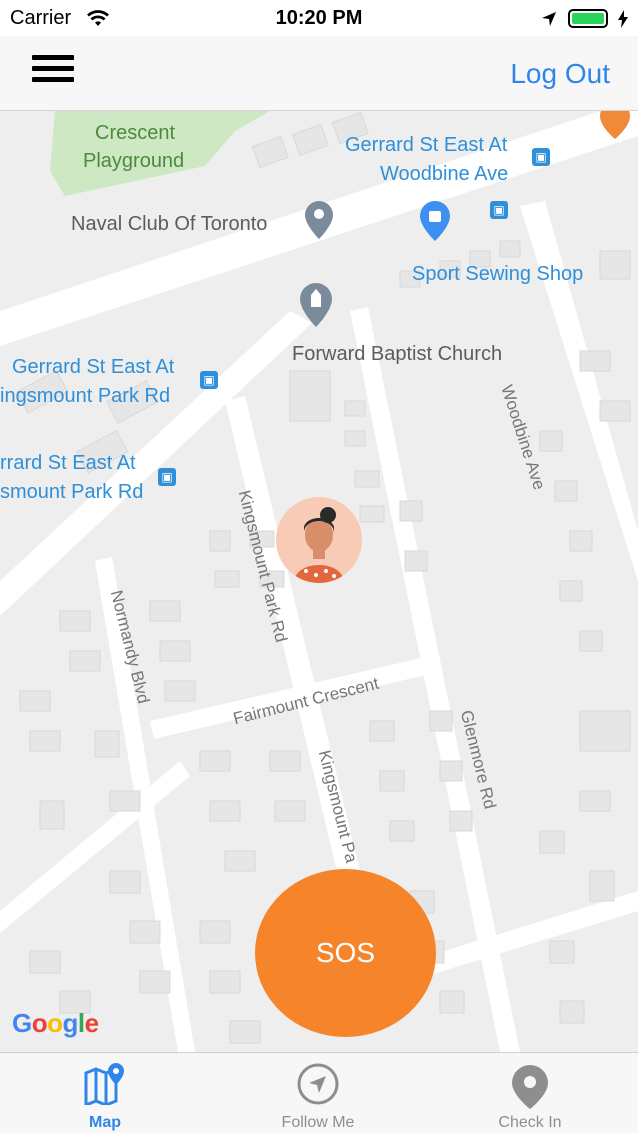 The image size is (638, 1133). I want to click on location-arrow-icon, so click(549, 19).